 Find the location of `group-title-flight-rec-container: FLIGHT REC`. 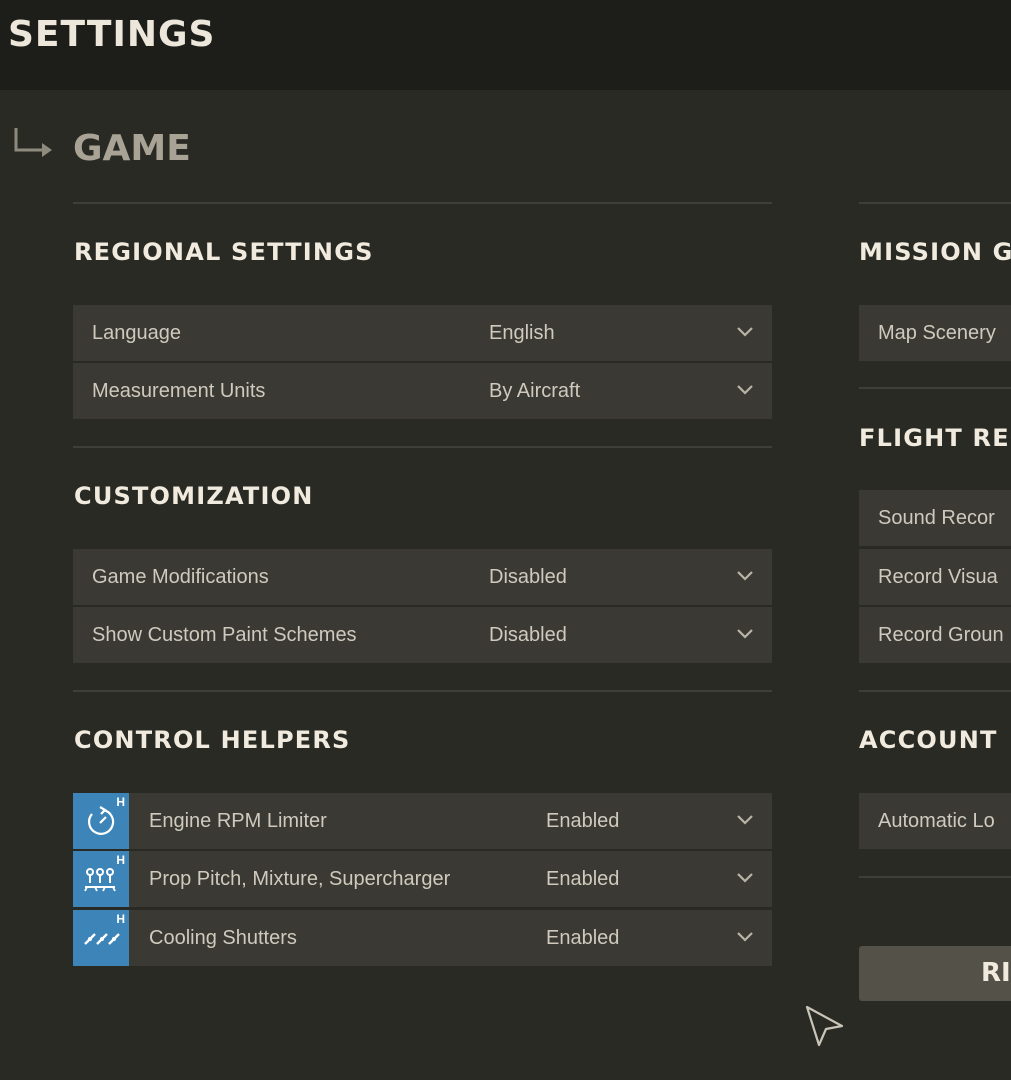

group-title-flight-rec-container: FLIGHT REC is located at coordinates (935, 441).